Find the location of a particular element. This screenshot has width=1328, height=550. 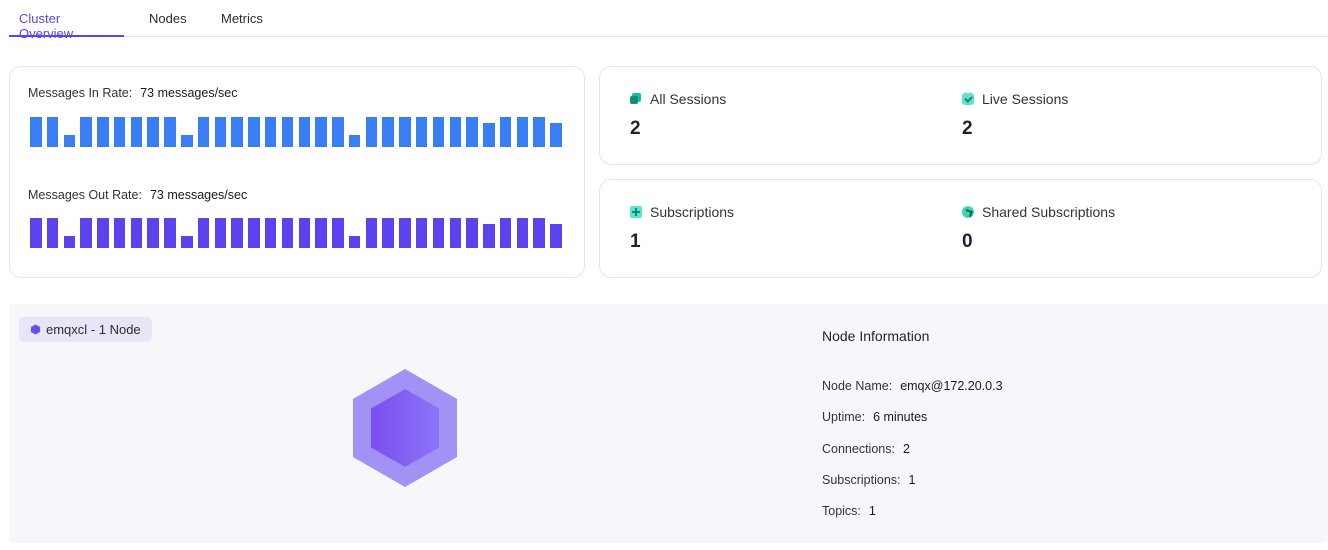

messages-in-rate-title: Messages In Rate: is located at coordinates (80, 93).